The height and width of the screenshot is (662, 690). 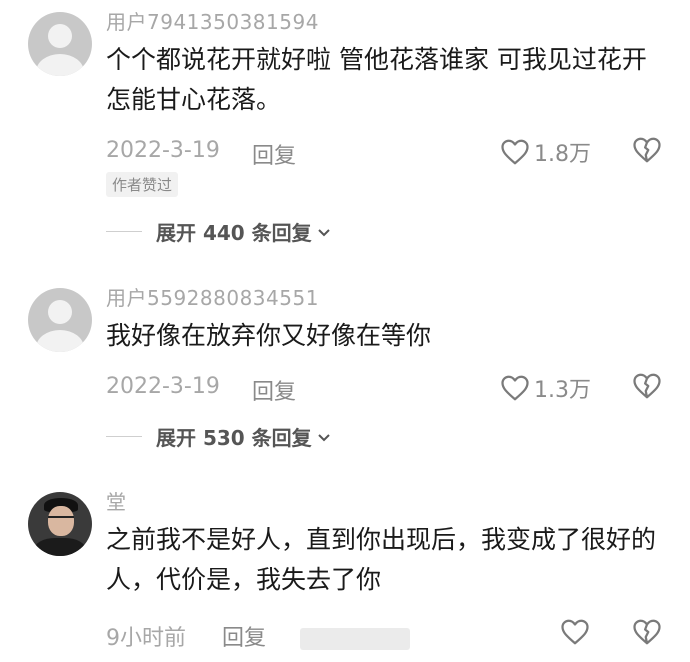 I want to click on comment-username: 堂, so click(x=116, y=500).